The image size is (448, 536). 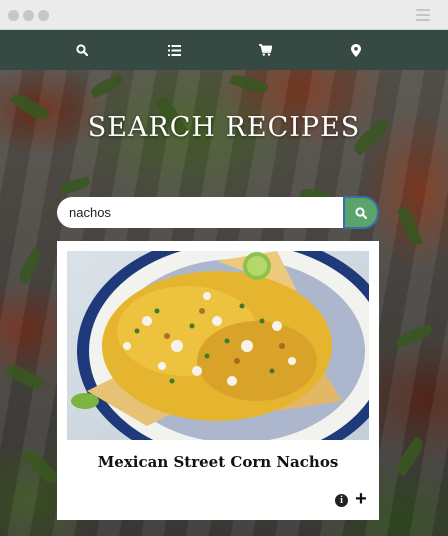 I want to click on window-titlebar, so click(x=224, y=15).